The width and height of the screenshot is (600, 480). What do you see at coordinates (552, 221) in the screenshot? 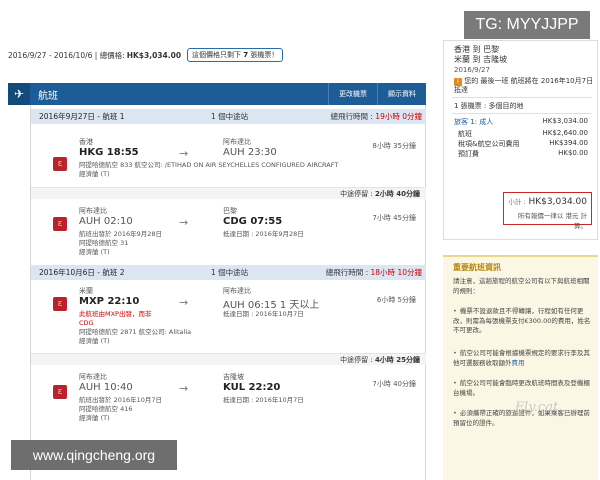
I see `currency-note: 所有報價一律以 港元 計算。` at bounding box center [552, 221].